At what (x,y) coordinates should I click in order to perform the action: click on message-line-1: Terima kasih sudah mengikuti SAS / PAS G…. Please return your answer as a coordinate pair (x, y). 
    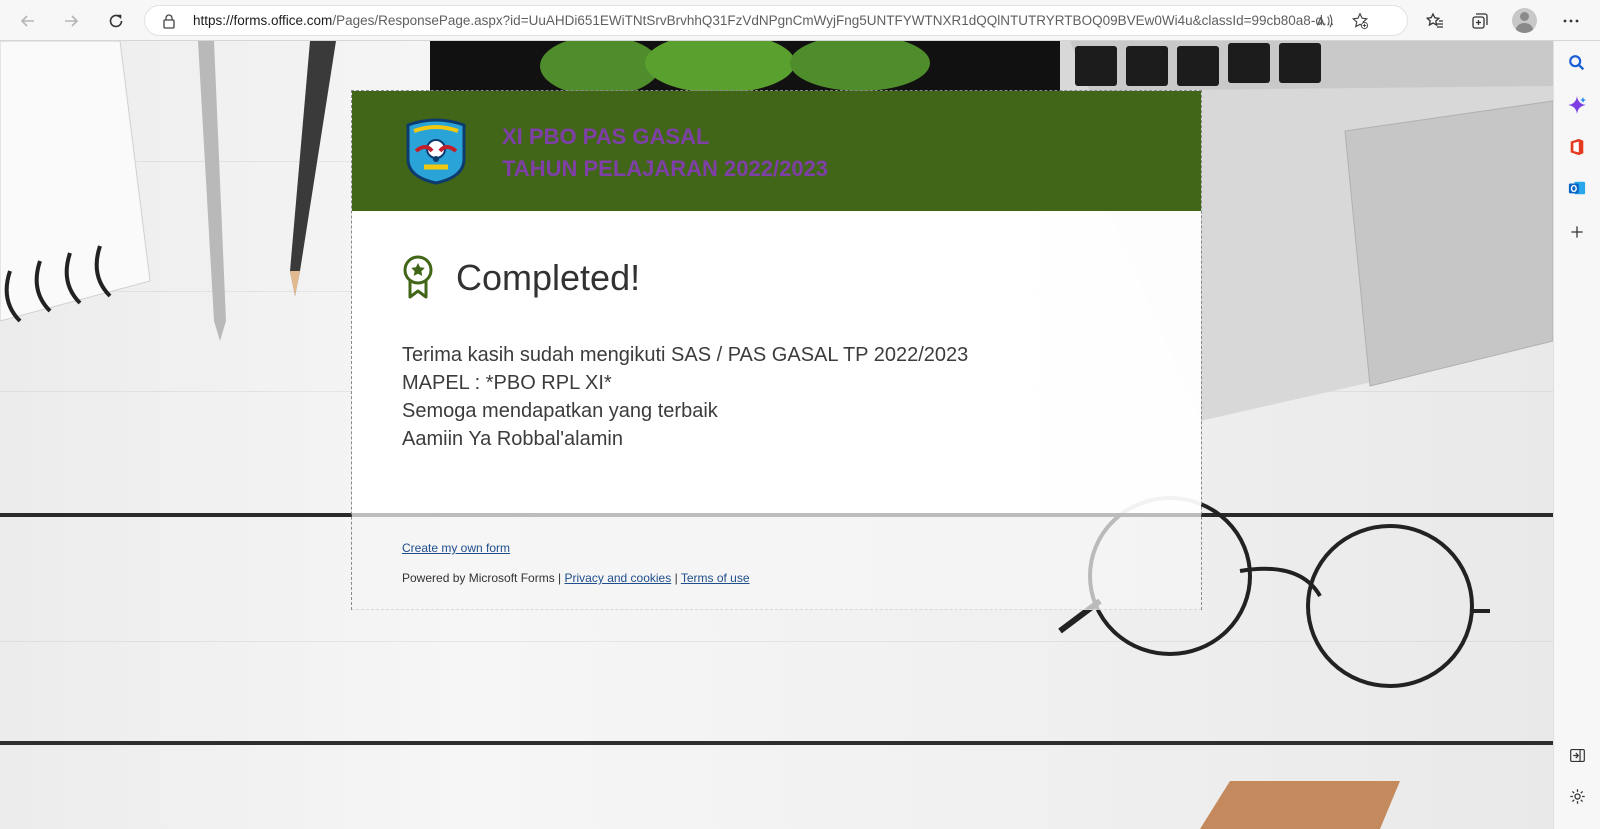
    Looking at the image, I should click on (685, 355).